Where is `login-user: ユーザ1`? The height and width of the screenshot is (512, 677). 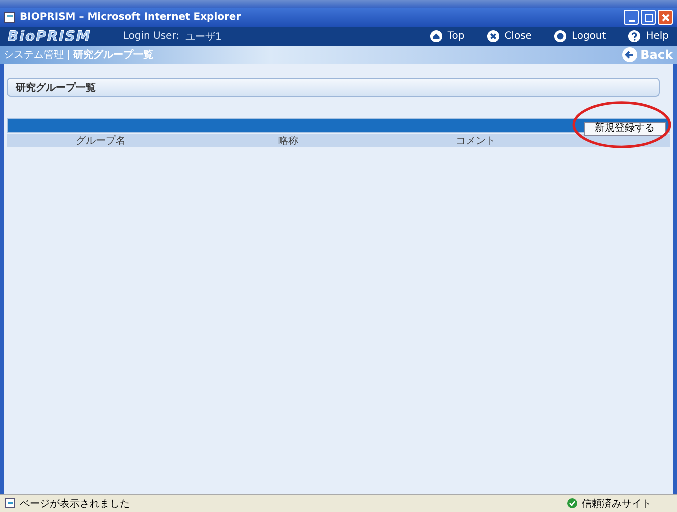
login-user: ユーザ1 is located at coordinates (204, 37).